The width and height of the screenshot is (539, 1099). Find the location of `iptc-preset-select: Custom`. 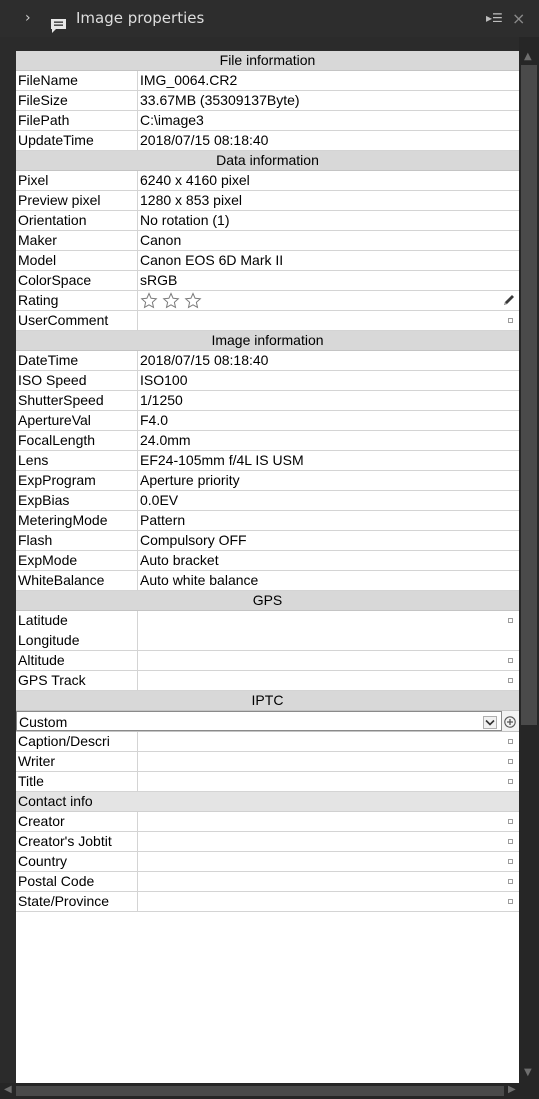

iptc-preset-select: Custom is located at coordinates (259, 721).